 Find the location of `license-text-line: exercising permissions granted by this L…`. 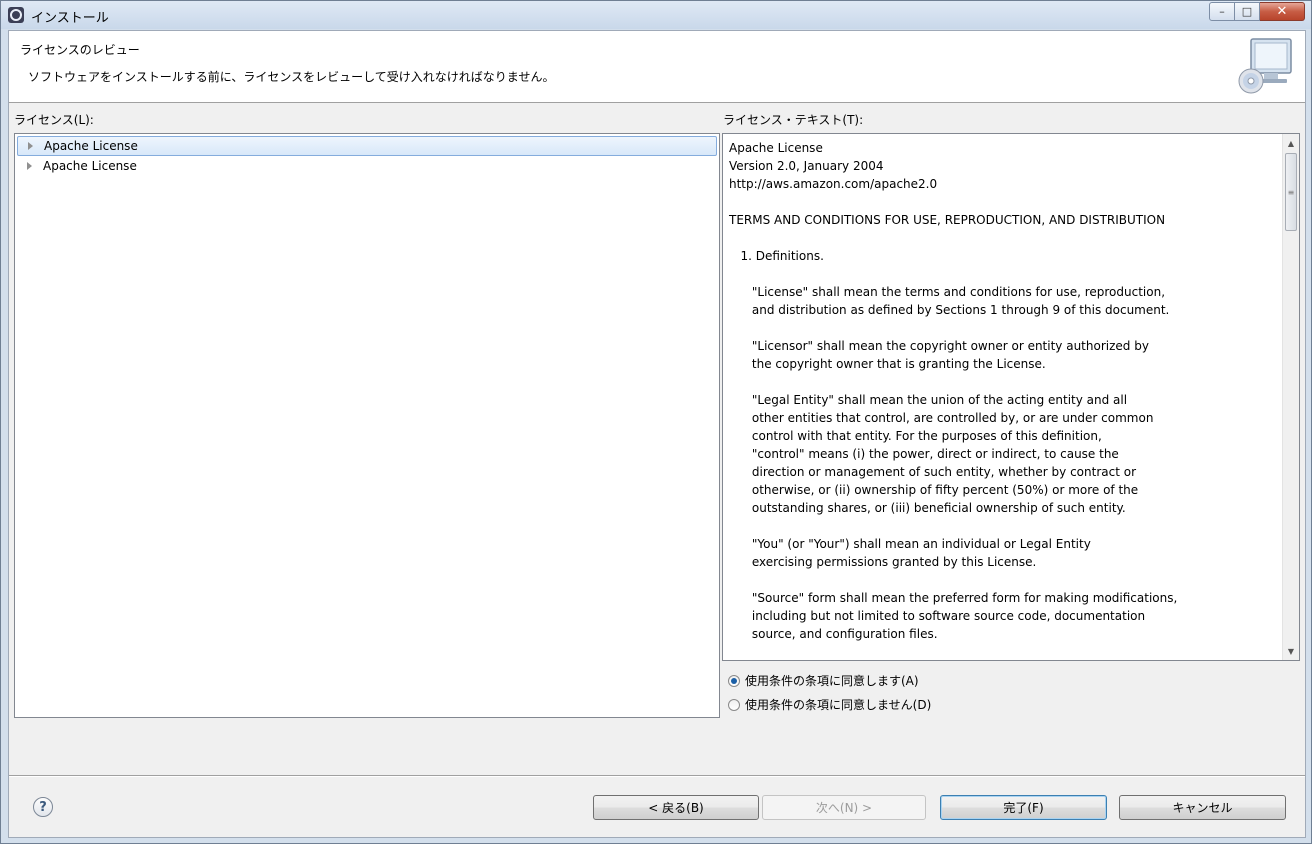

license-text-line: exercising permissions granted by this L… is located at coordinates (883, 562).